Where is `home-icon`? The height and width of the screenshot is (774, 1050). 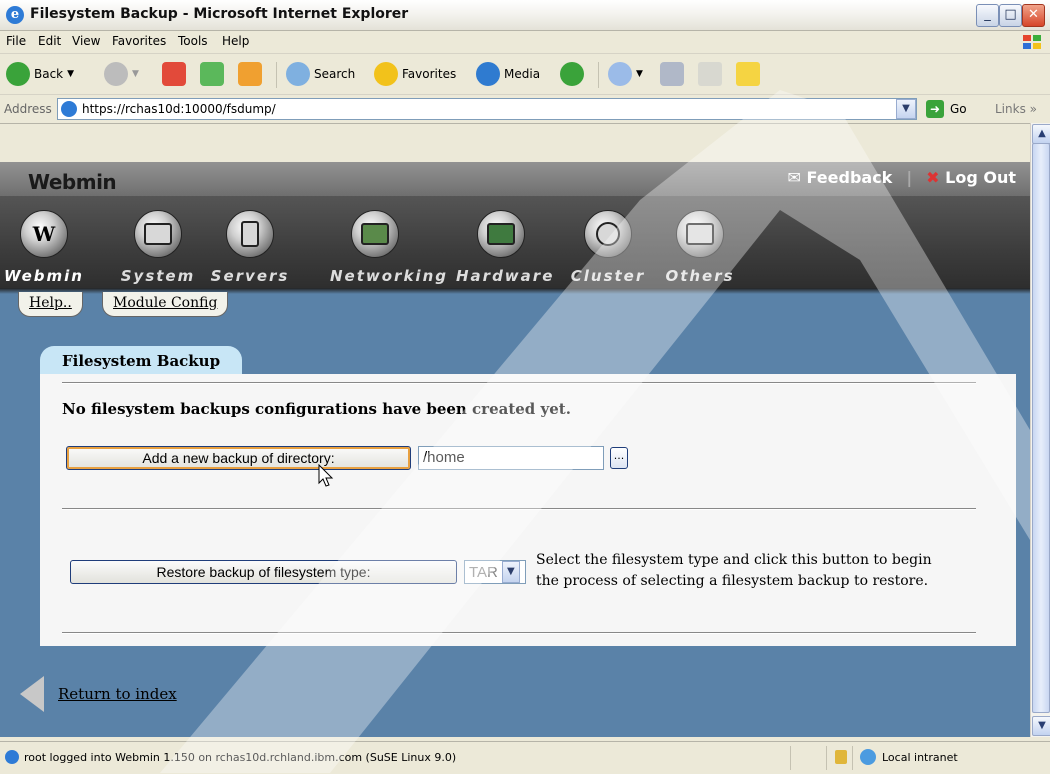 home-icon is located at coordinates (250, 74).